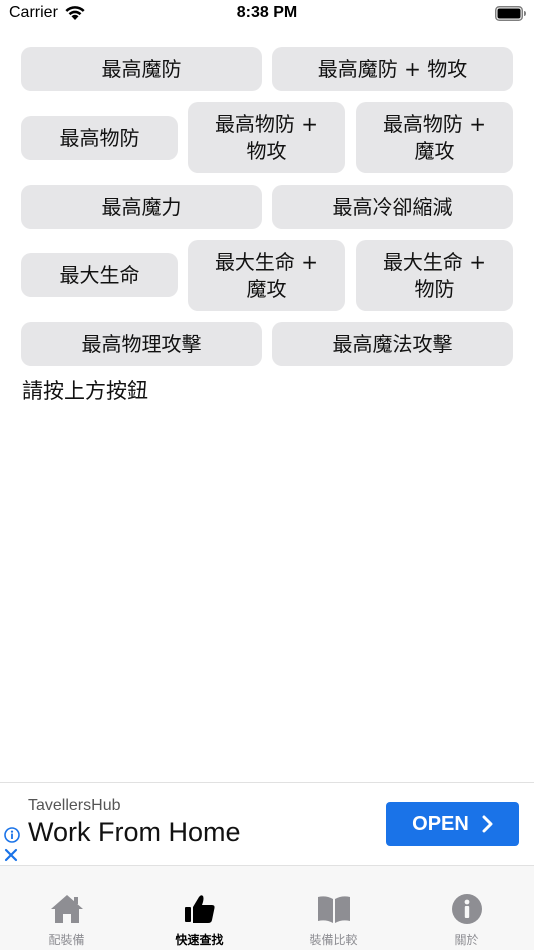 The height and width of the screenshot is (950, 534). I want to click on hint-text: 請按上方按鈕, so click(85, 391).